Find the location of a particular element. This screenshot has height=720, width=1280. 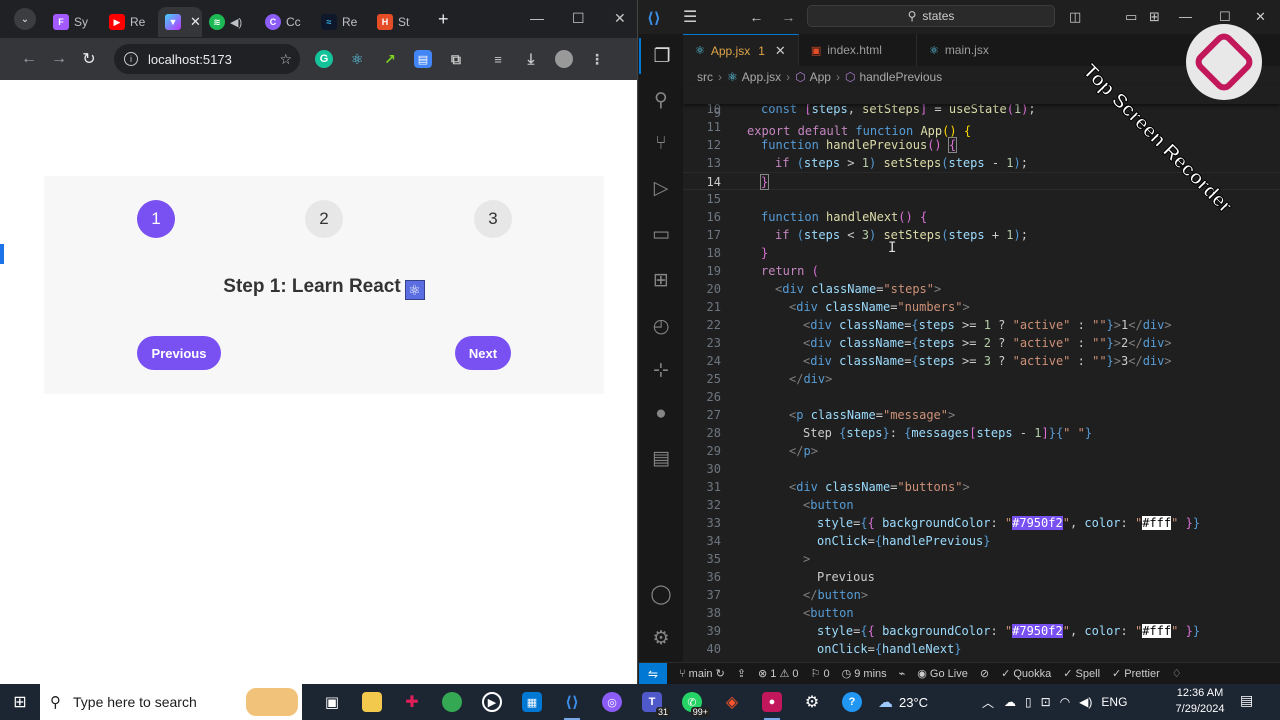

vscode-taskbar-icon: ⟨⟩ is located at coordinates (572, 702).